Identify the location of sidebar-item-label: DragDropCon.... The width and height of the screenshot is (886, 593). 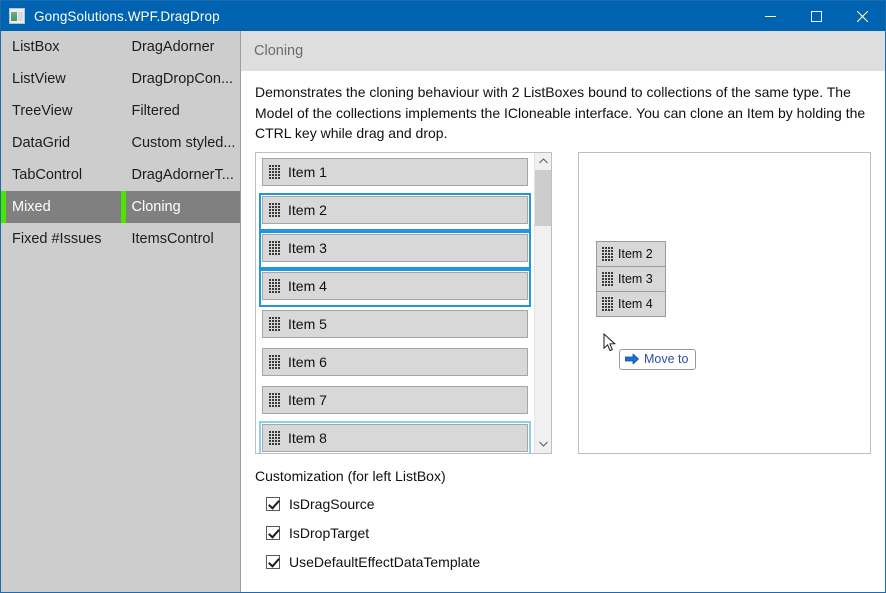
(182, 79).